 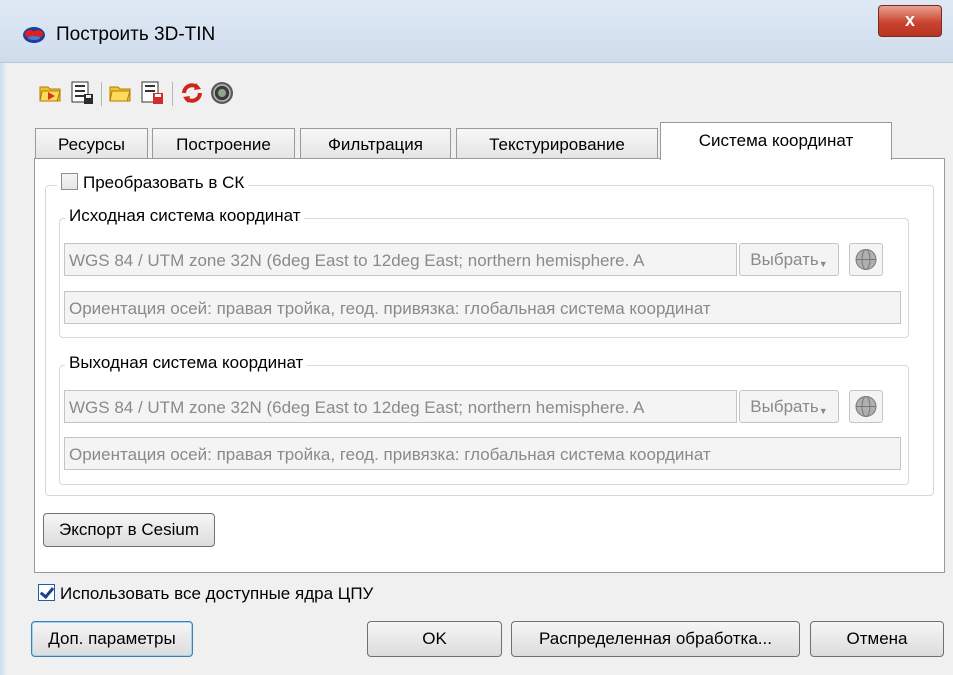 I want to click on tab-label: Фильтрация, so click(x=375, y=144).